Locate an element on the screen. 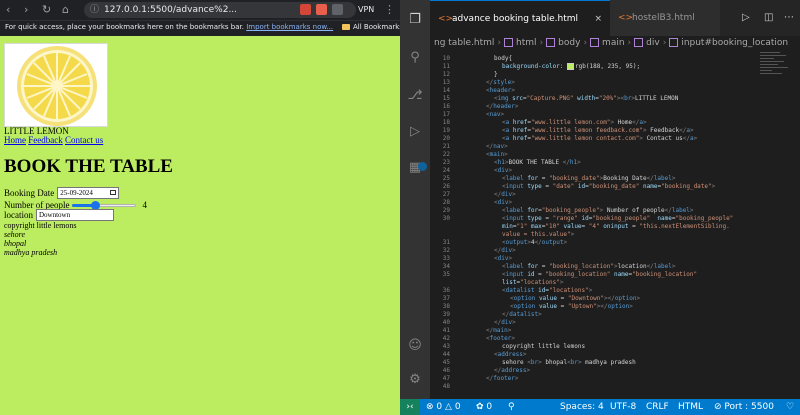 The height and width of the screenshot is (415, 800). extension-badge-icon is located at coordinates (321, 9).